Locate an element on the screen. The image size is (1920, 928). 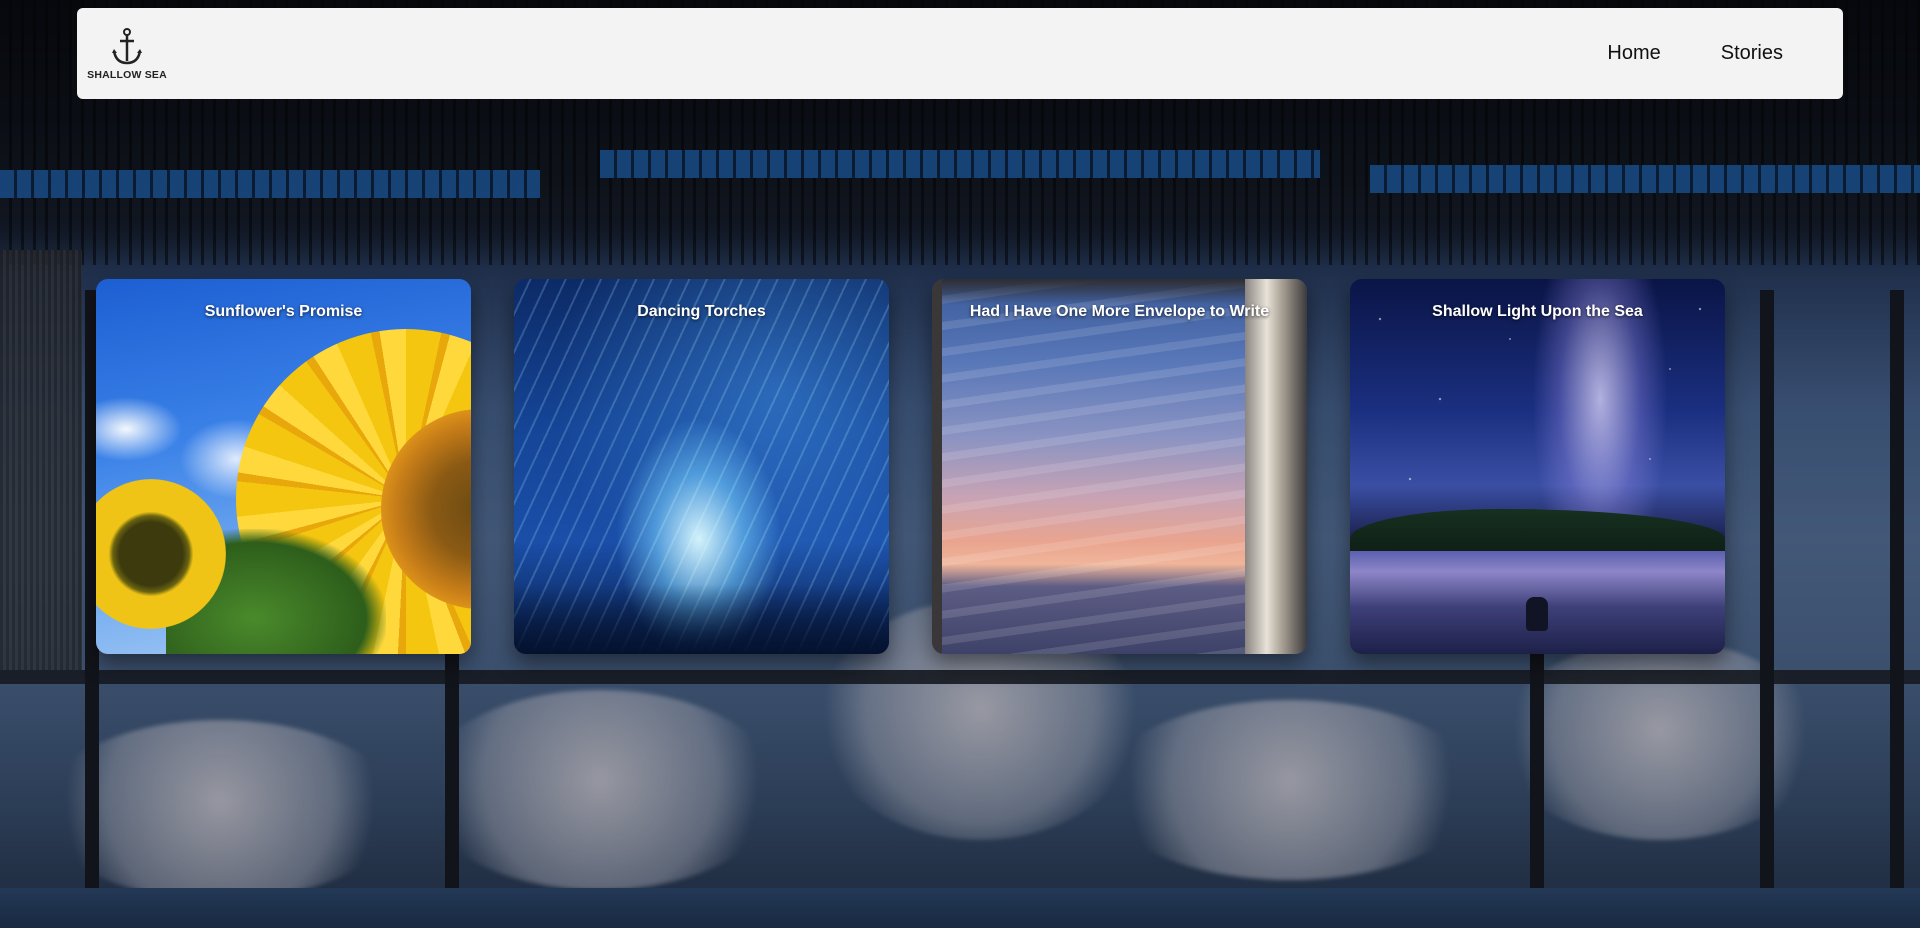
story-card-sunflowers-promise: Sunflower's Promise is located at coordinates (283, 466).